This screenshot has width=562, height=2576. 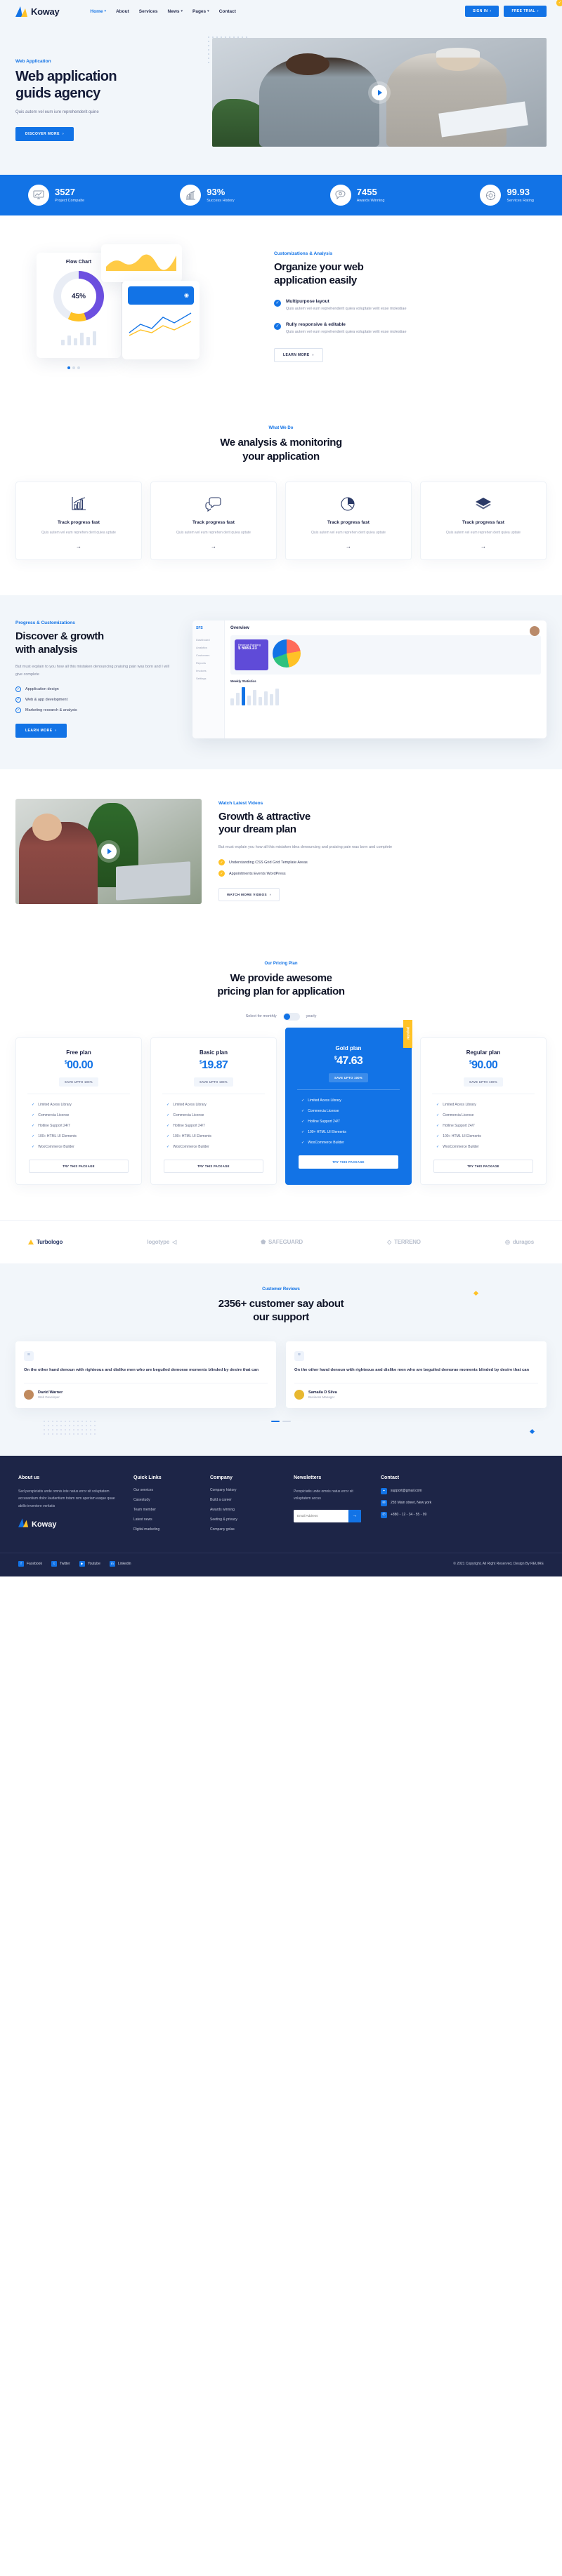 What do you see at coordinates (249, 895) in the screenshot?
I see `watch-more-videos-button: WATCH MORE VIDEOS ›` at bounding box center [249, 895].